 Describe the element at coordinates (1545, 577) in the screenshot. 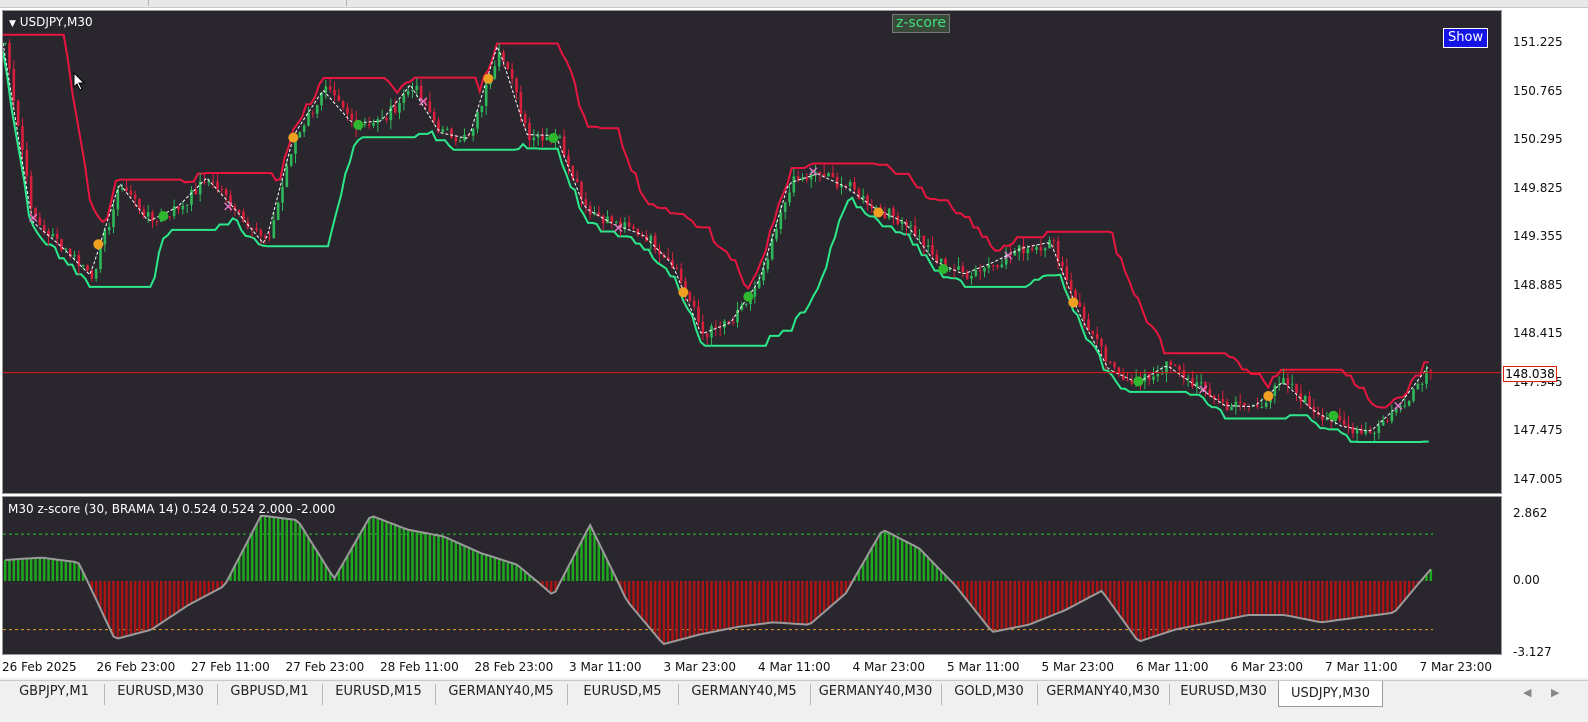

I see `zscore-axis: 2.862 0.00 -3.127` at that location.